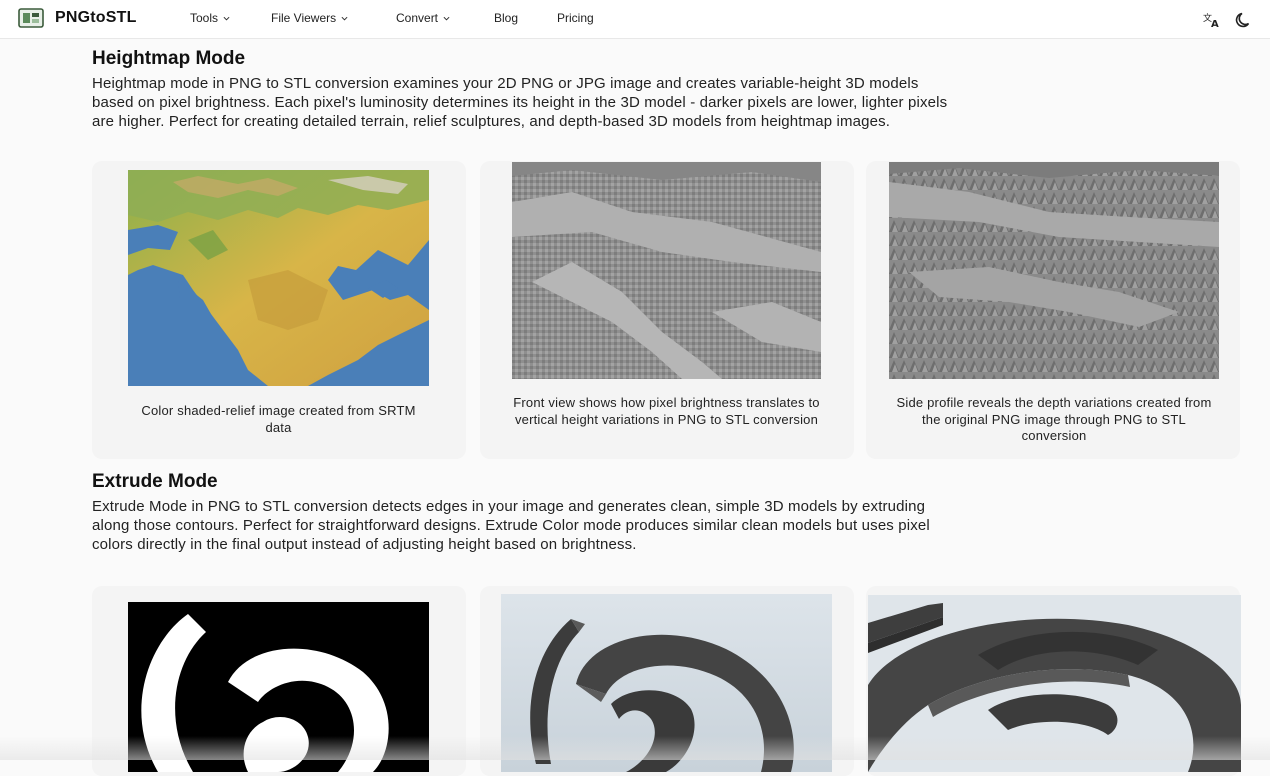 This screenshot has width=1270, height=776. I want to click on nav-file-viewers-label: File Viewers, so click(303, 18).